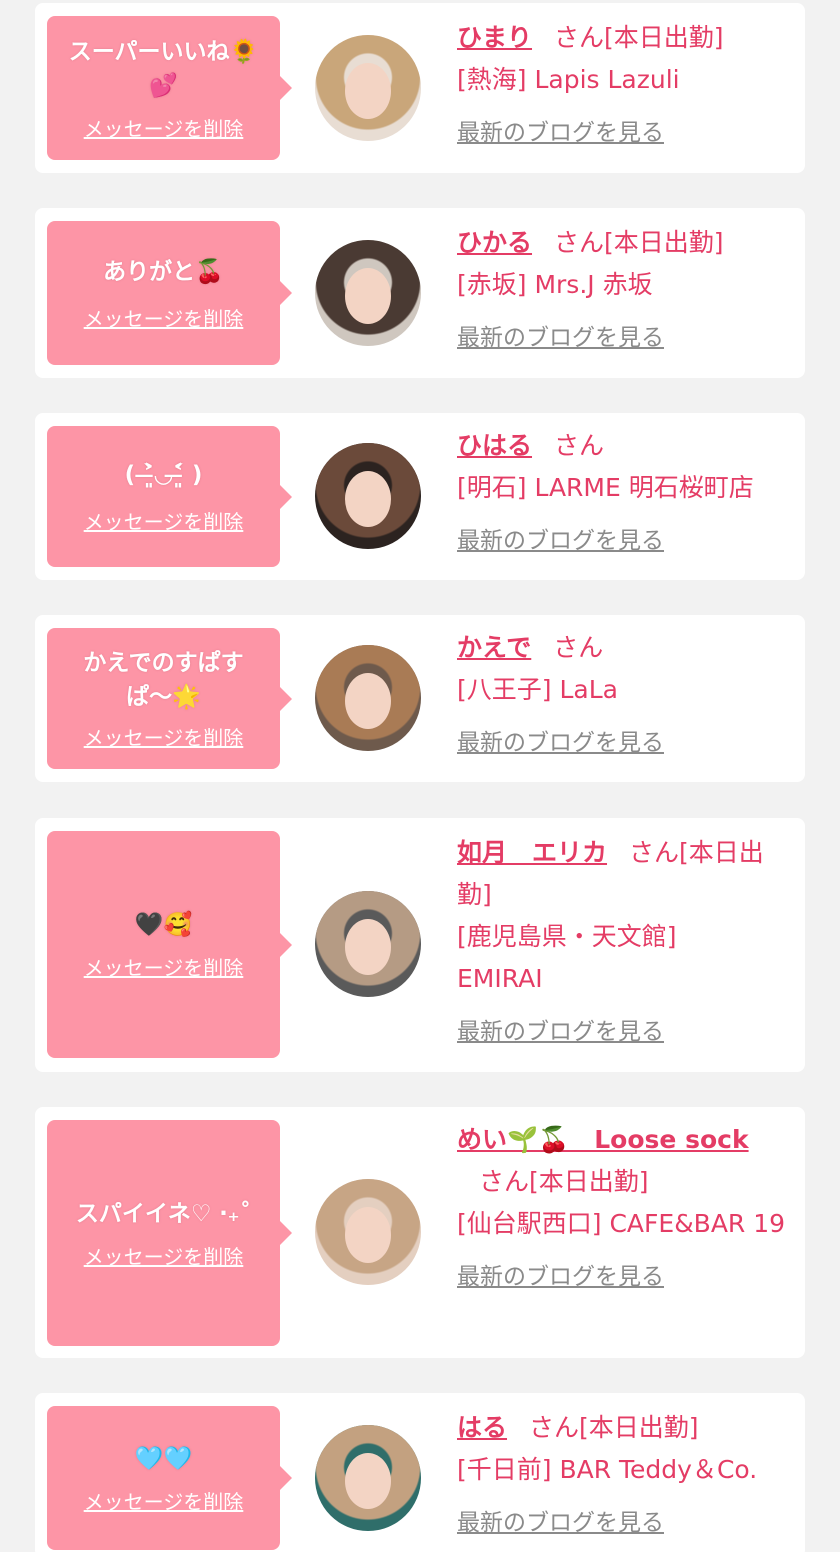  Describe the element at coordinates (169, 1233) in the screenshot. I see `message-bubble: スパイイネ♡ ‧₊˚ メッセージを削除` at that location.